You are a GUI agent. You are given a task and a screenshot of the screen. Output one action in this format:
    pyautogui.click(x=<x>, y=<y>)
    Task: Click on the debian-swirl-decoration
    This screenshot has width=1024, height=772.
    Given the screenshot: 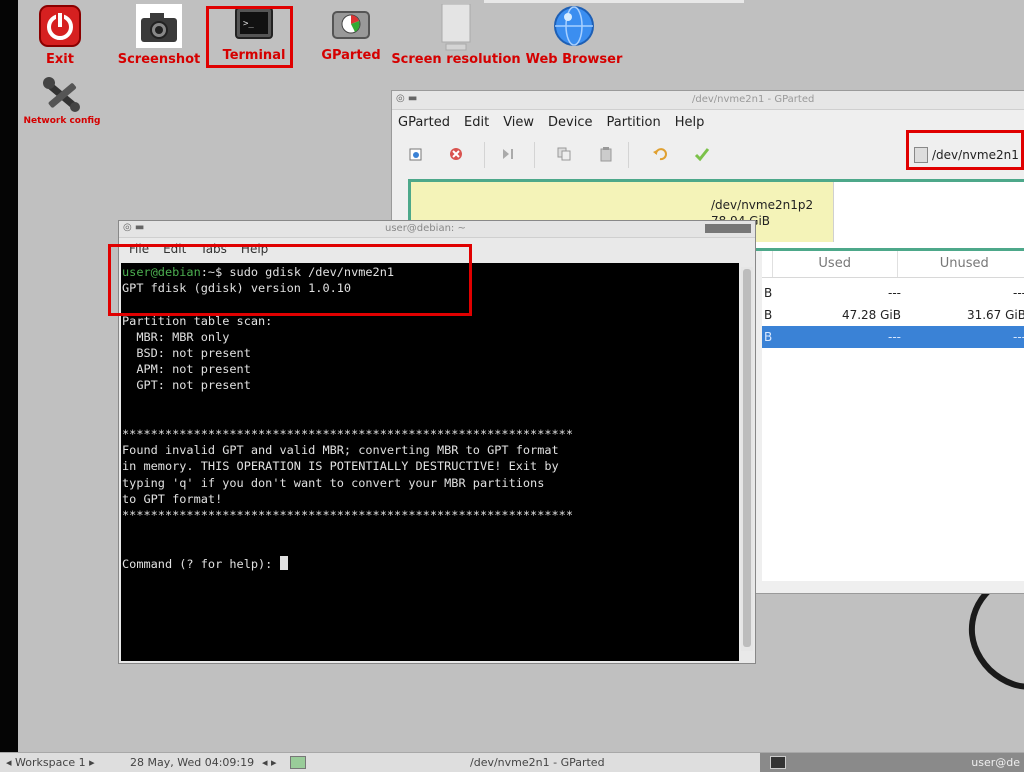 What is the action you would take?
    pyautogui.click(x=992, y=640)
    